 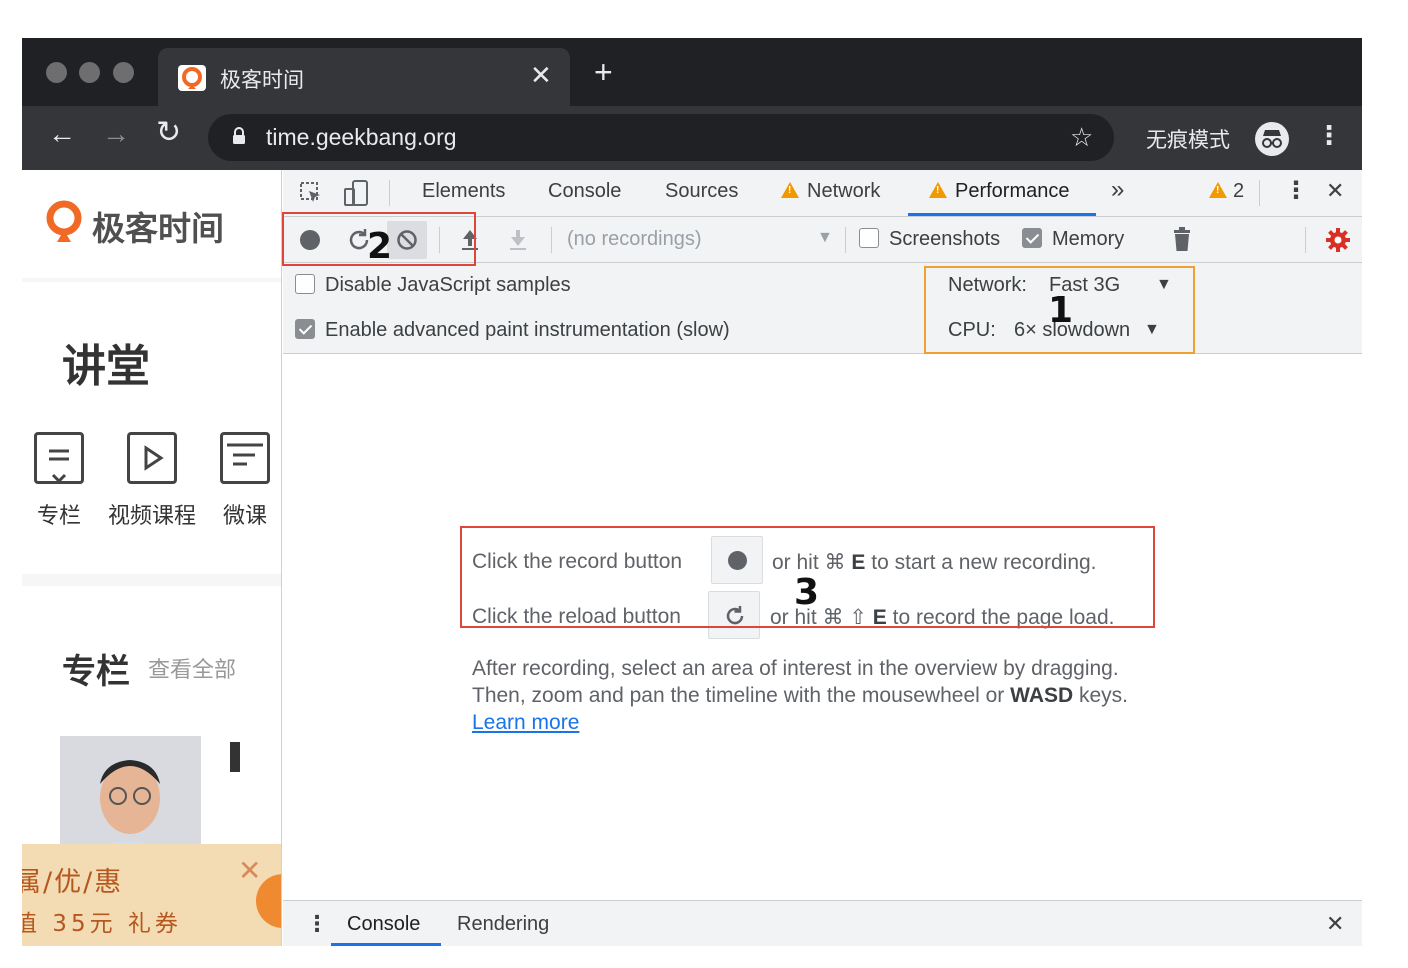 I want to click on disable-js-samples-checkbox, so click(x=305, y=283).